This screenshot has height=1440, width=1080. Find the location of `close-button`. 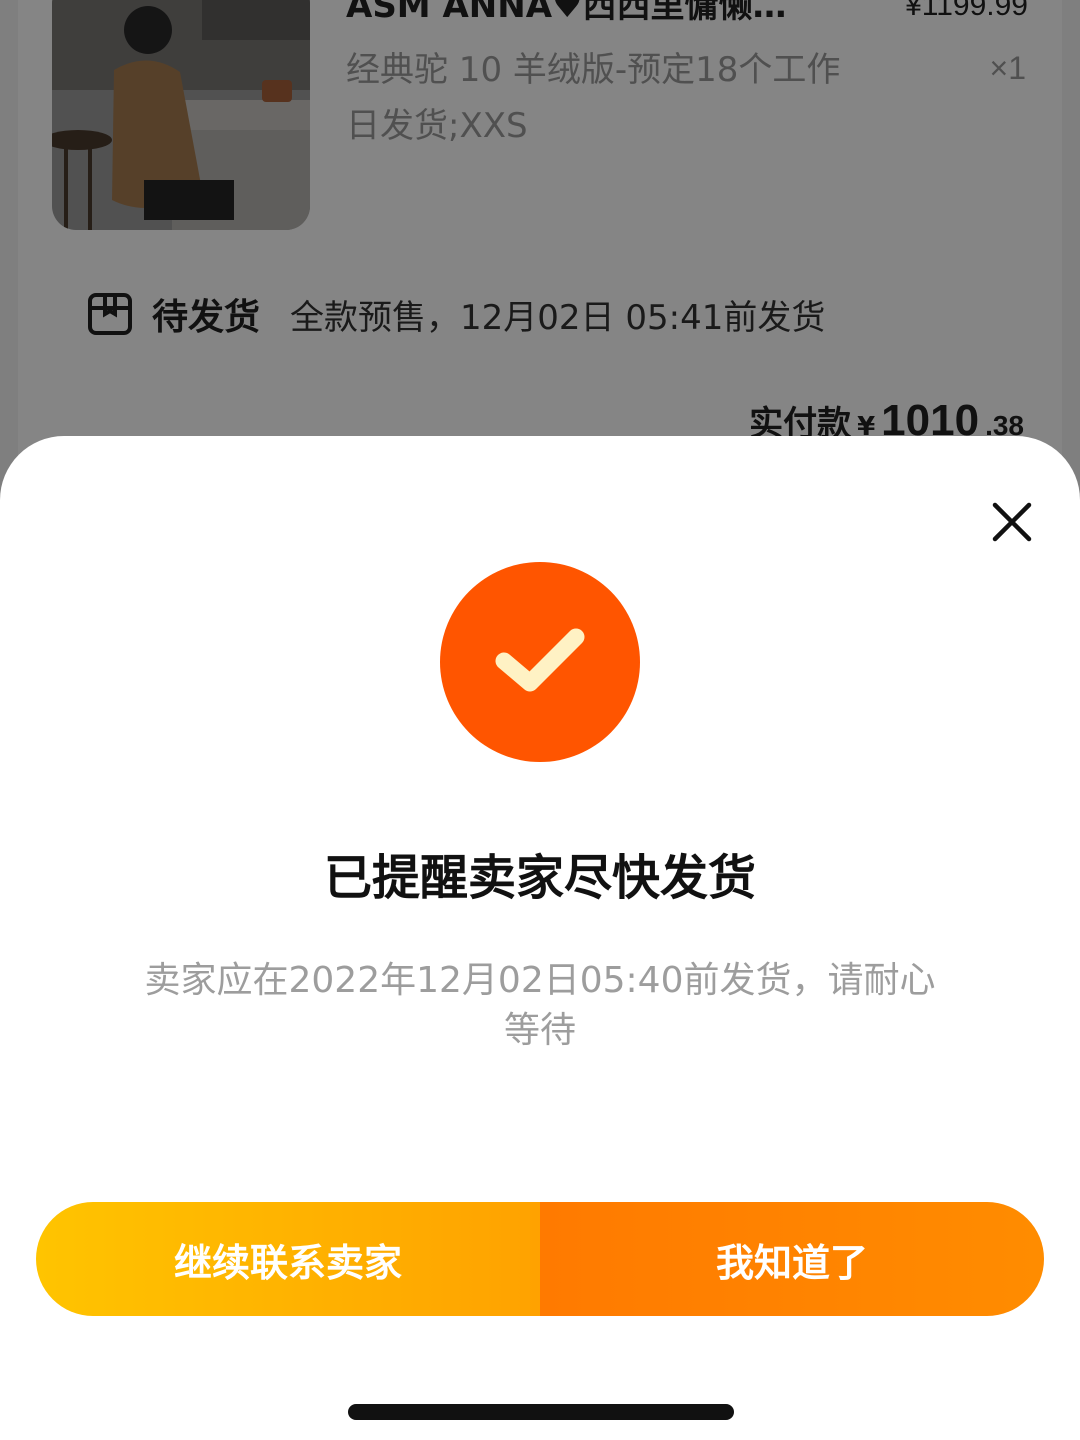

close-button is located at coordinates (1012, 524).